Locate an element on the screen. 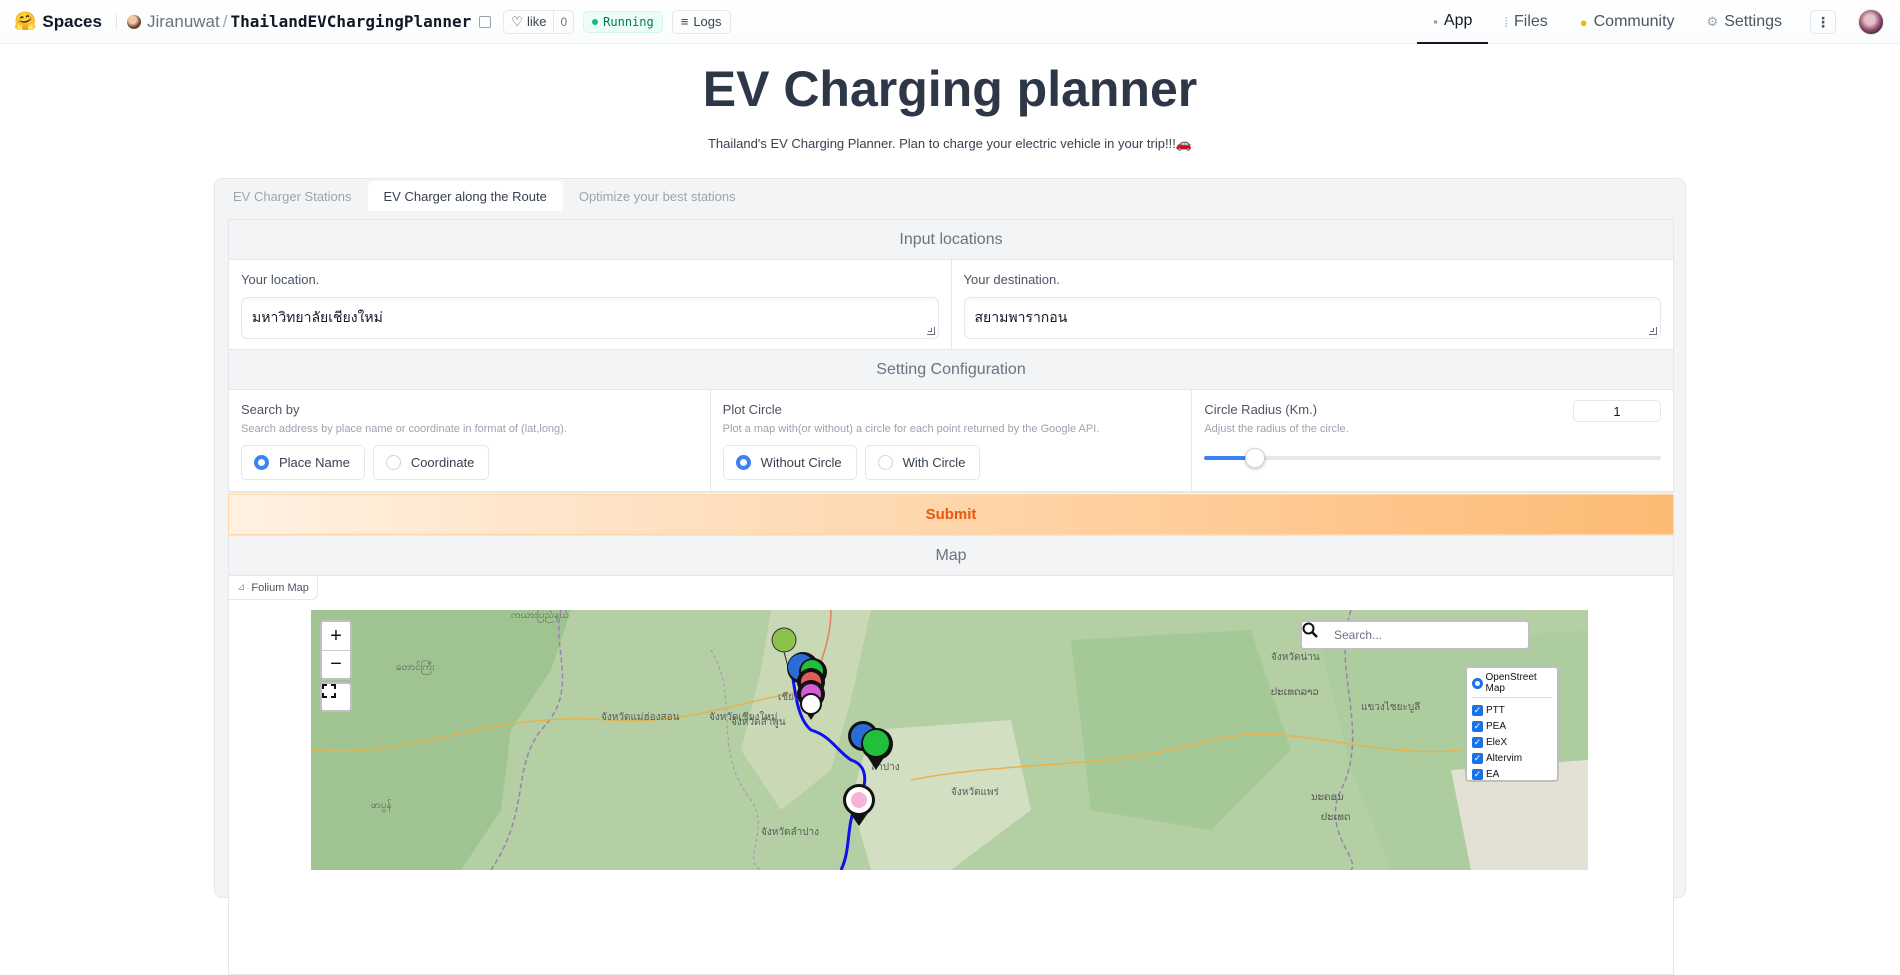 The height and width of the screenshot is (975, 1900). tab-ev-charger-along-route: EV Charger along the Route is located at coordinates (465, 196).